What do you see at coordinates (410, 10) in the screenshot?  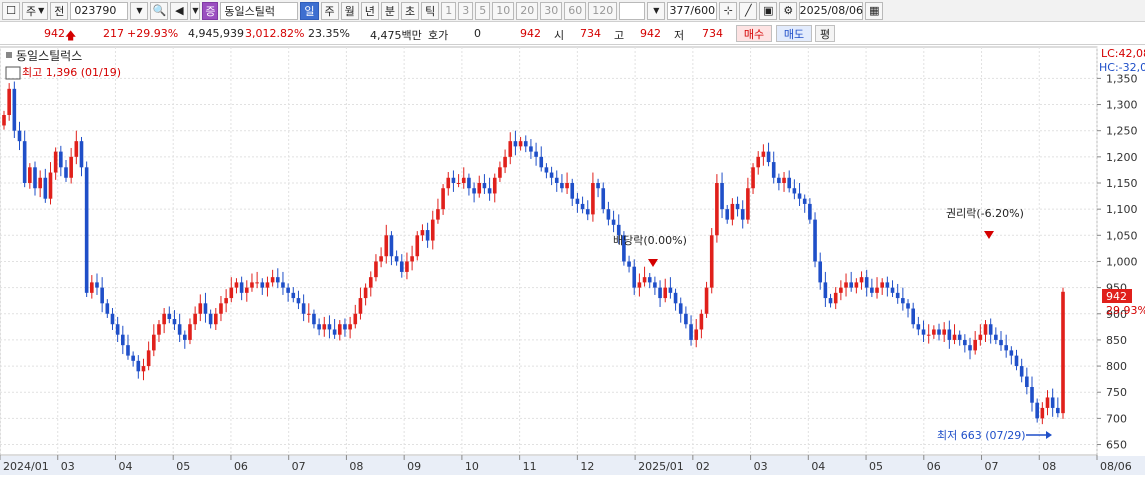 I see `tab-second: 초` at bounding box center [410, 10].